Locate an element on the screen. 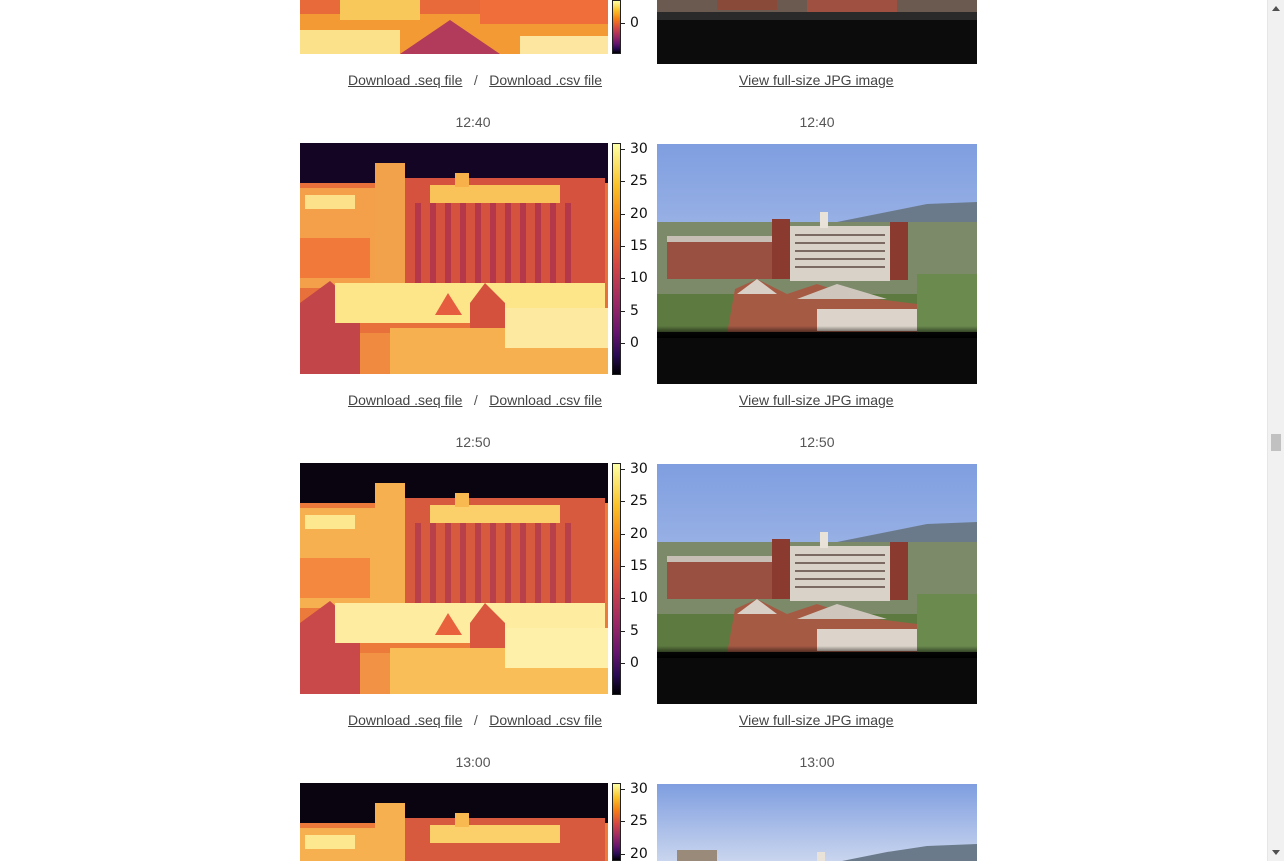 The height and width of the screenshot is (862, 1284). scroll-down-icon is located at coordinates (1275, 852).